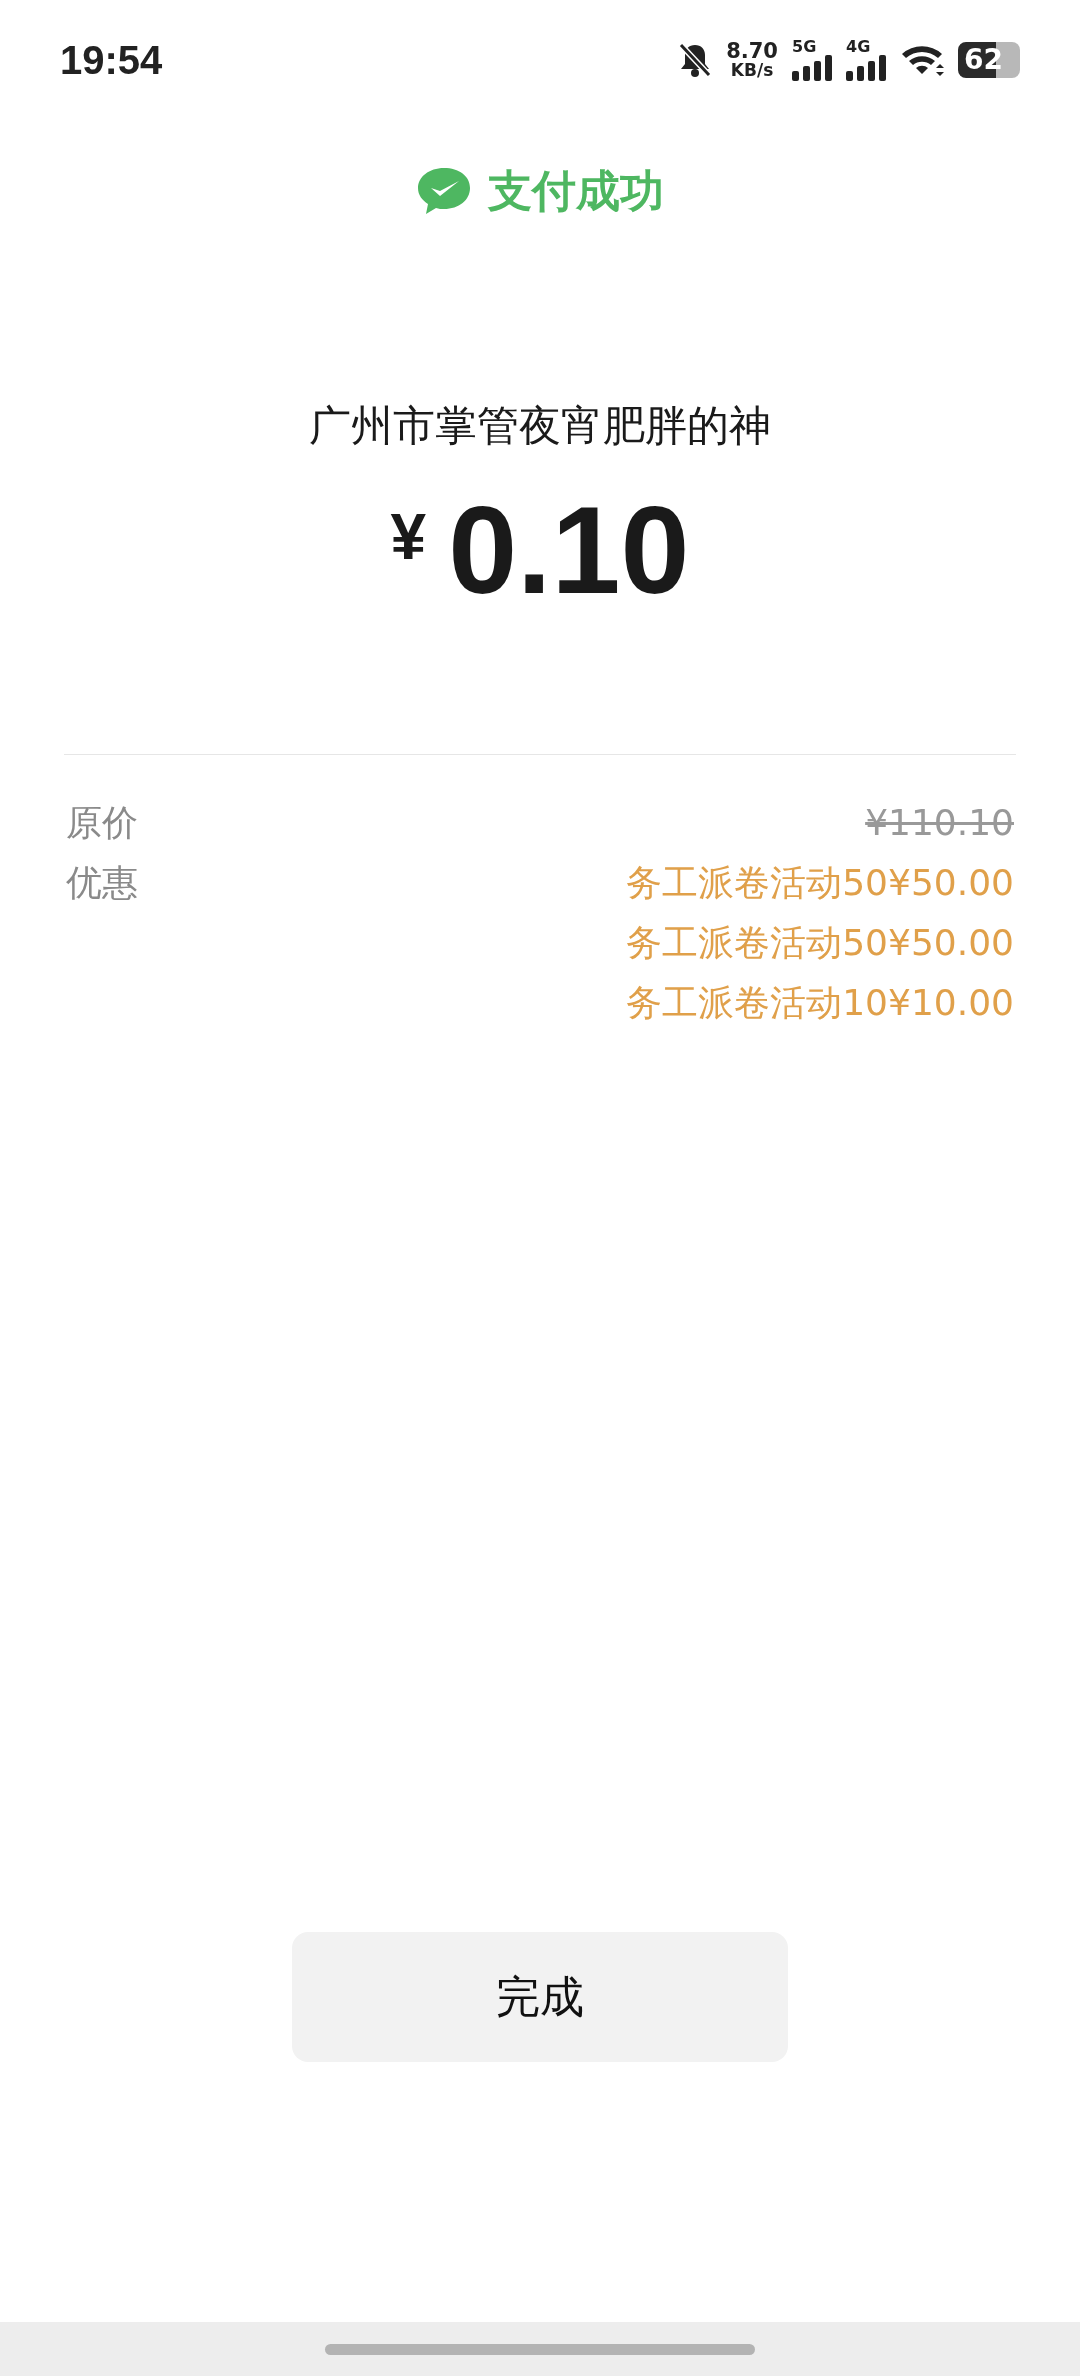 The height and width of the screenshot is (2376, 1080). What do you see at coordinates (540, 426) in the screenshot?
I see `merchant-name: 广州市掌管夜宵肥胖的神` at bounding box center [540, 426].